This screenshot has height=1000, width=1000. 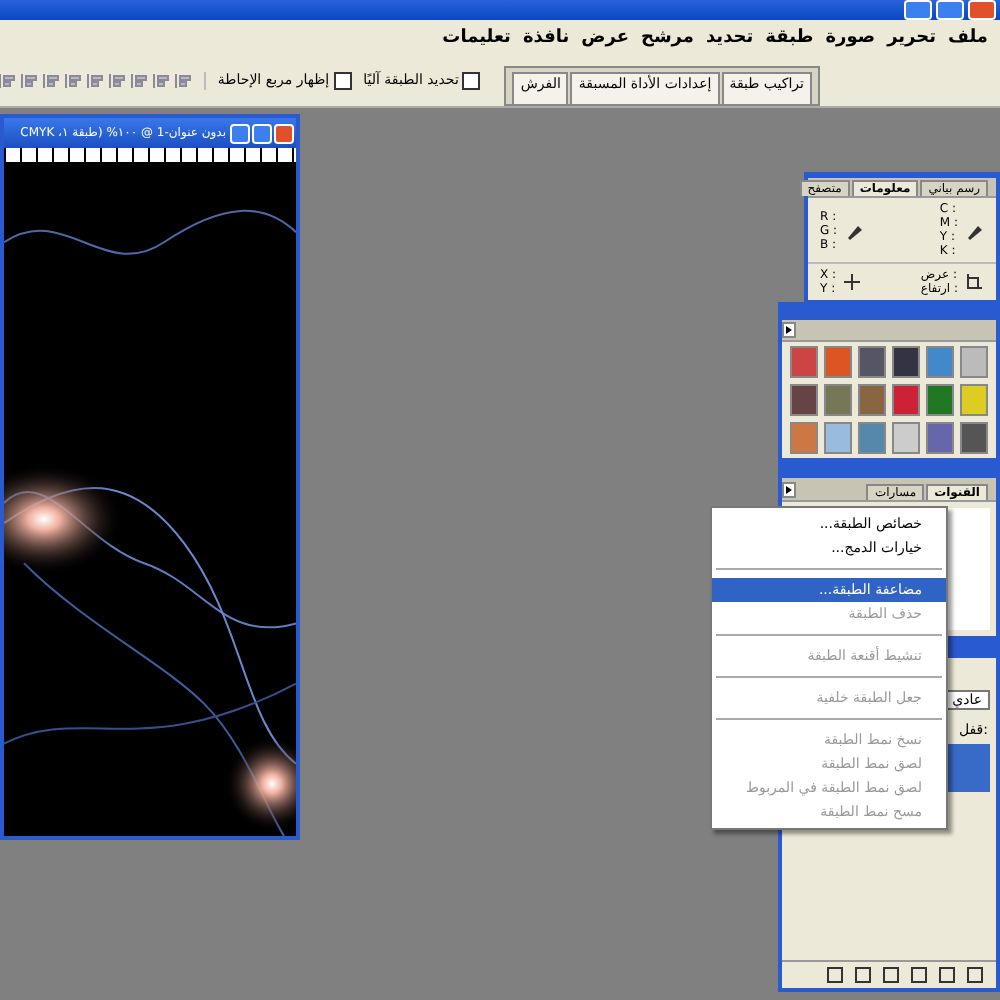 I want to click on menu-item: عرض, so click(x=605, y=37).